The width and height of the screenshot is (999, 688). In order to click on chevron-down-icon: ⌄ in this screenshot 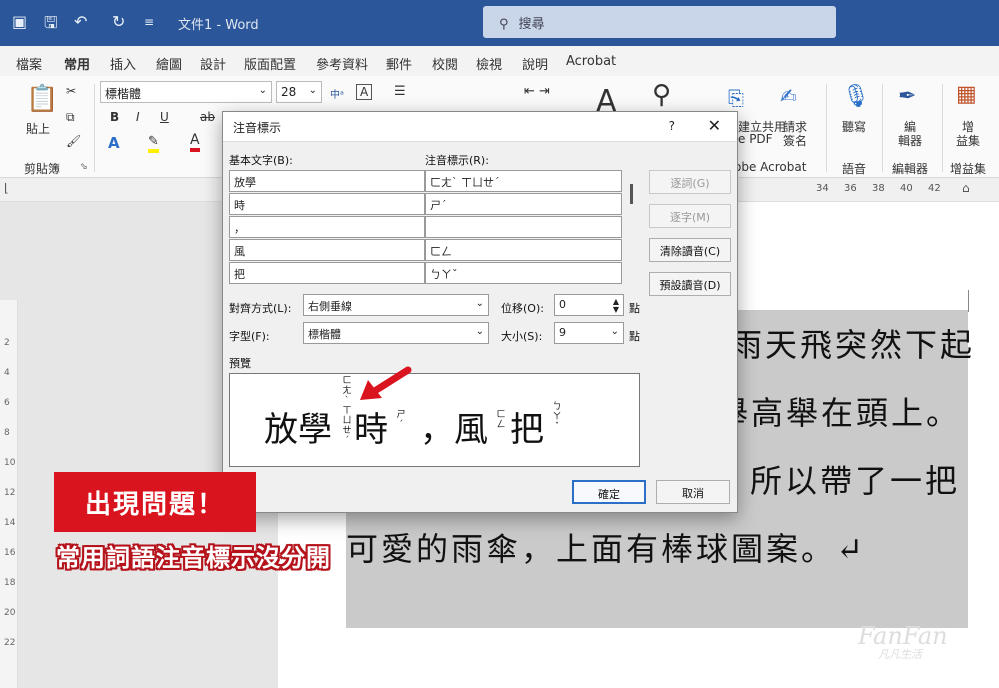, I will do `click(479, 303)`.